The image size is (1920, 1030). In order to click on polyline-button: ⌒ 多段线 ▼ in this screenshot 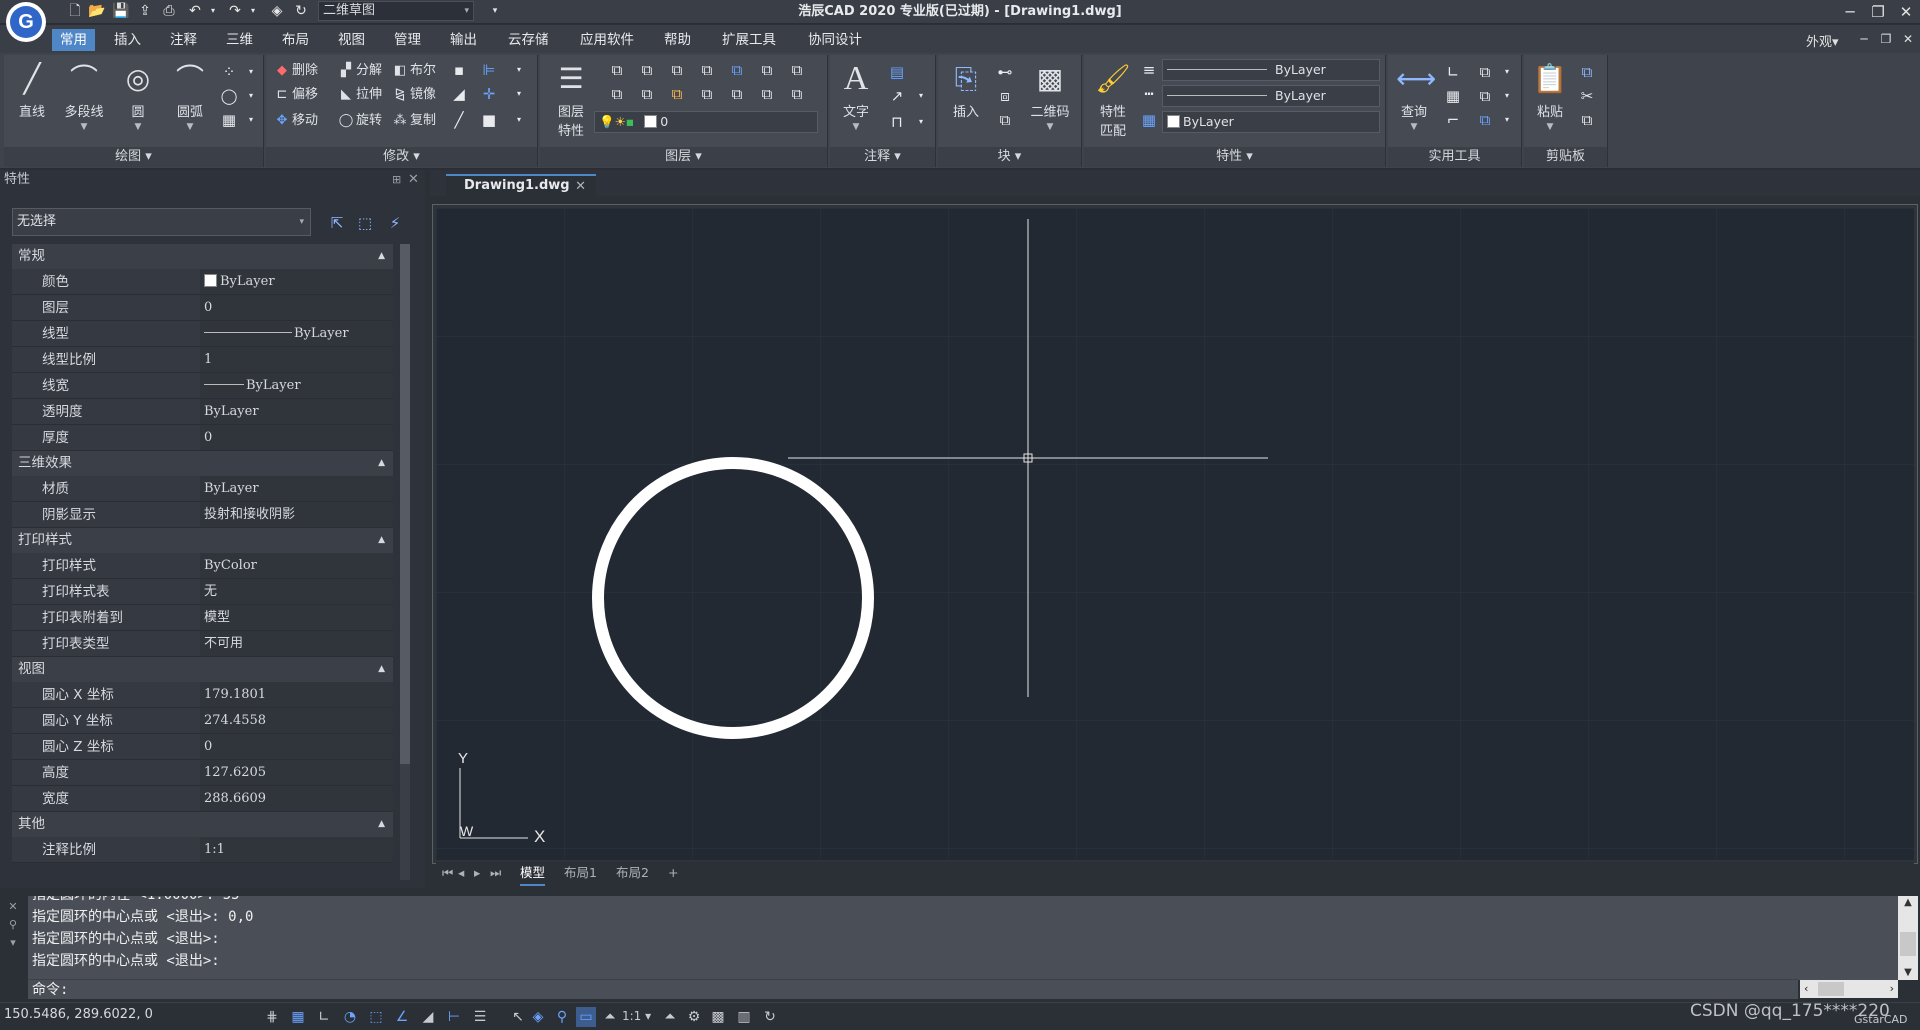, I will do `click(84, 96)`.